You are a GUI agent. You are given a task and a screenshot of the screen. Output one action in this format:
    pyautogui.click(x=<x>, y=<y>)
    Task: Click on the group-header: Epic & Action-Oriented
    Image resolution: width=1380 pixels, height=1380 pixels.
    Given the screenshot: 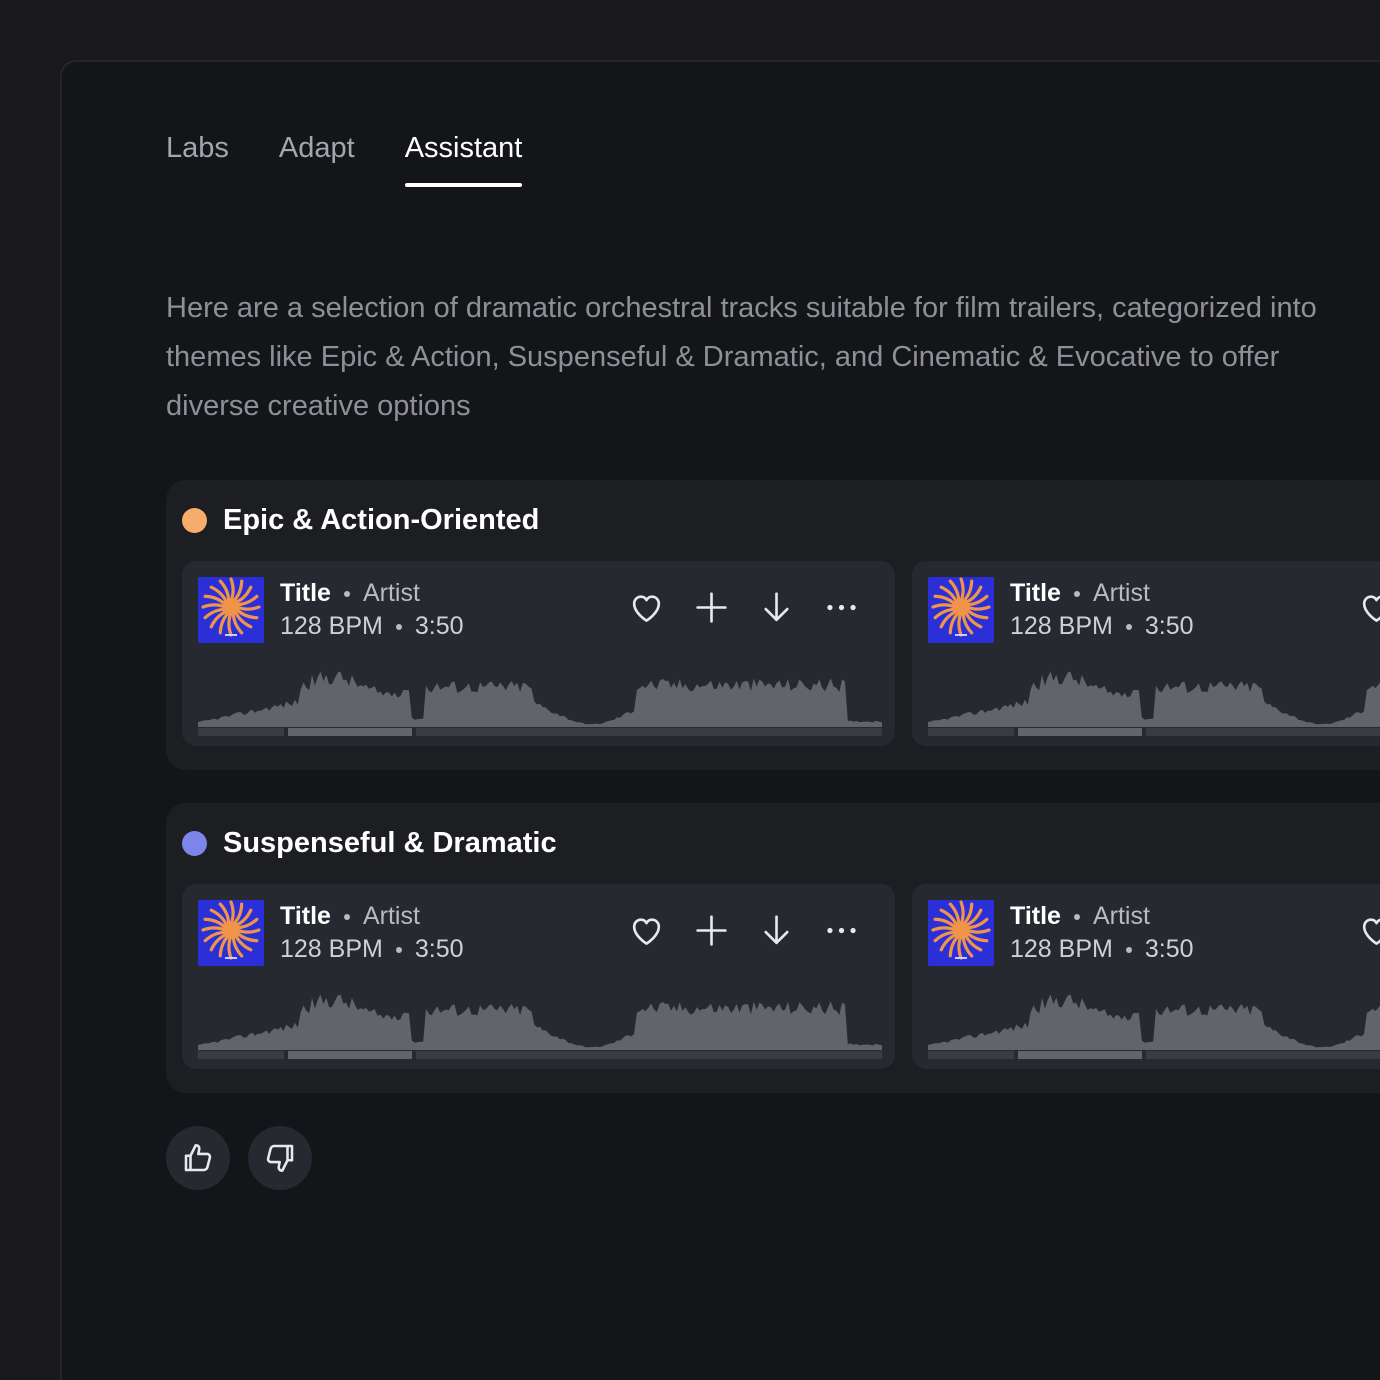 What is the action you would take?
    pyautogui.click(x=360, y=520)
    